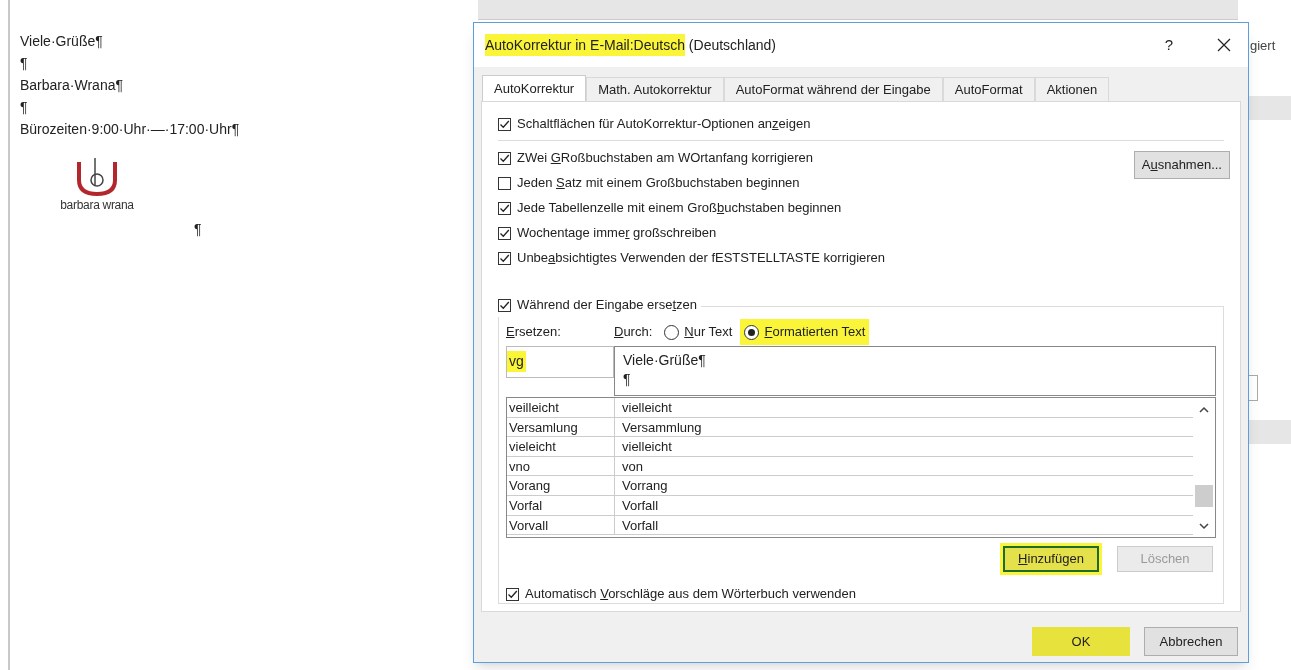  I want to click on document-line: Barbara·Wrana¶, so click(72, 85).